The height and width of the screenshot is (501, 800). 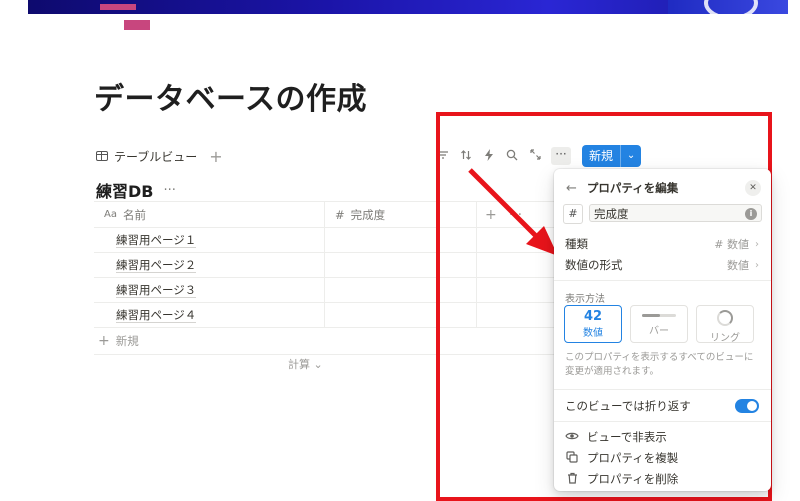 I want to click on calculate-button: 計算 ⌄, so click(x=305, y=364).